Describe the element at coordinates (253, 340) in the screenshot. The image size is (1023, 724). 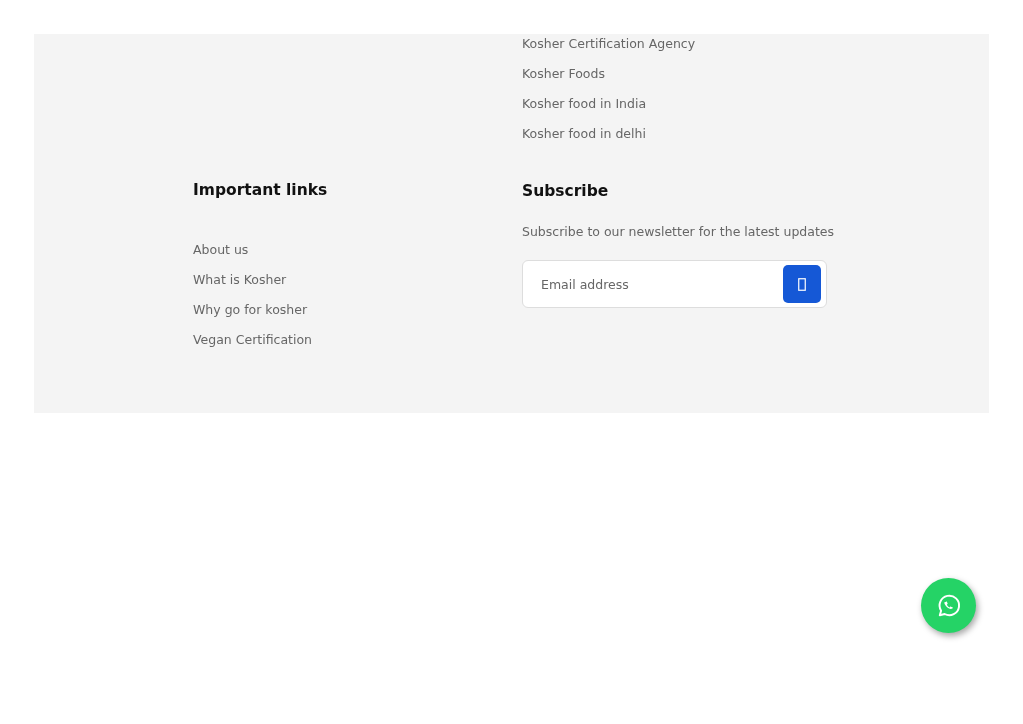
I see `footer-link: Vegan Certification` at that location.